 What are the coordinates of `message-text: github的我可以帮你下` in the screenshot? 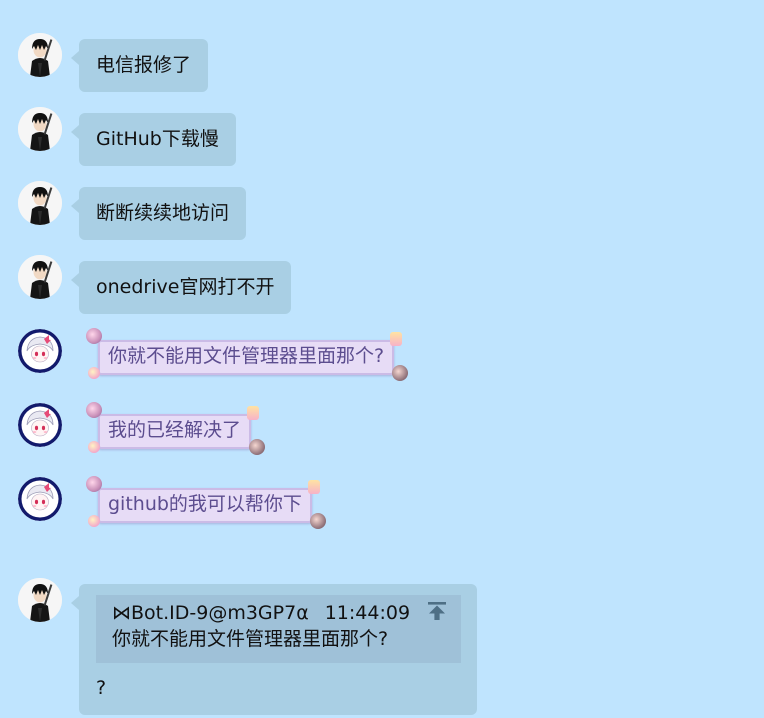 It's located at (205, 504).